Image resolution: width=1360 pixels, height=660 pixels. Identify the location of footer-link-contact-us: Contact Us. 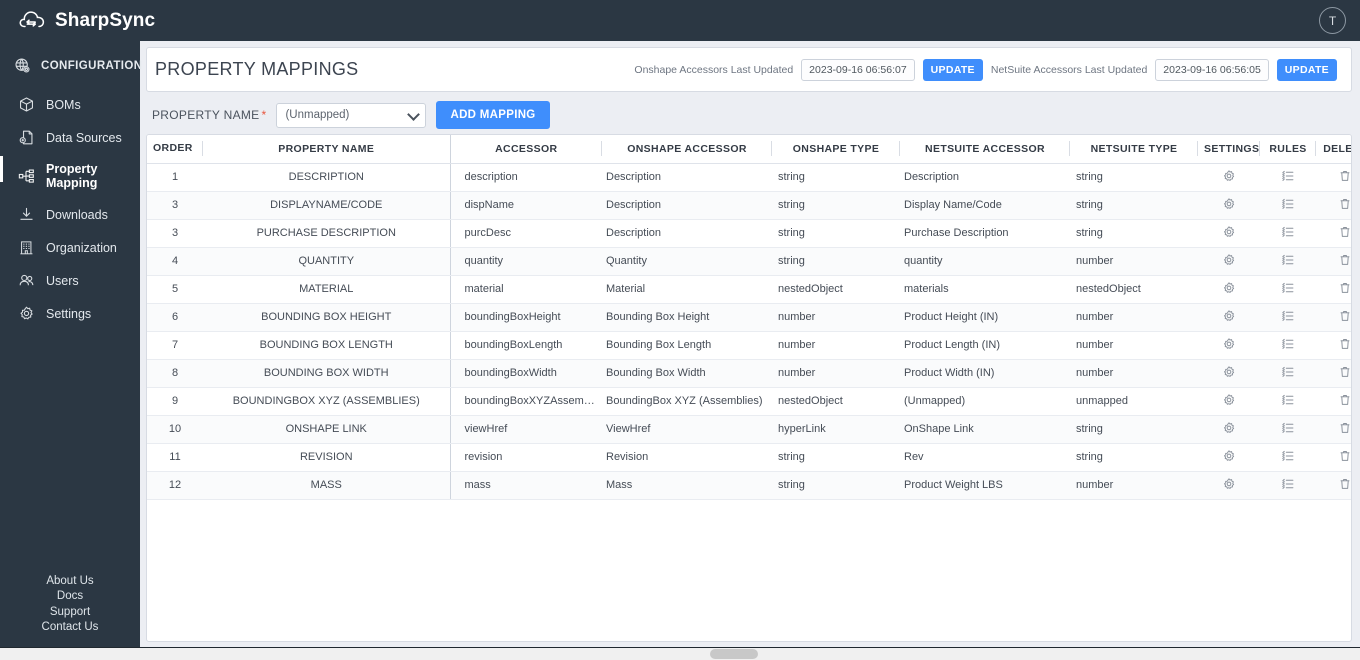
(70, 628).